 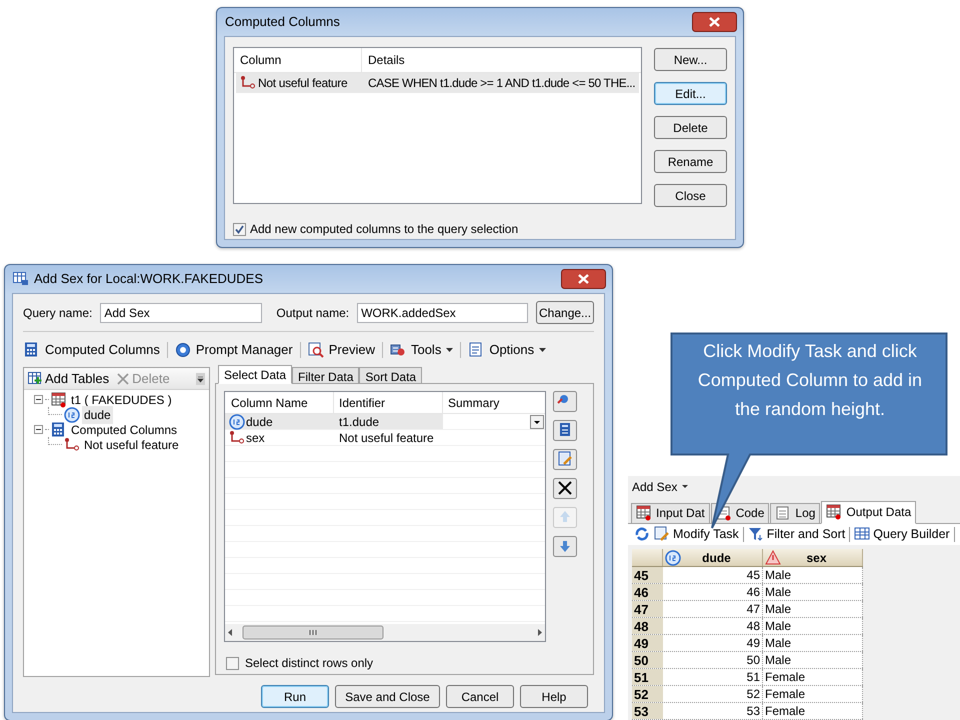 I want to click on tab: Input Dat, so click(x=670, y=512).